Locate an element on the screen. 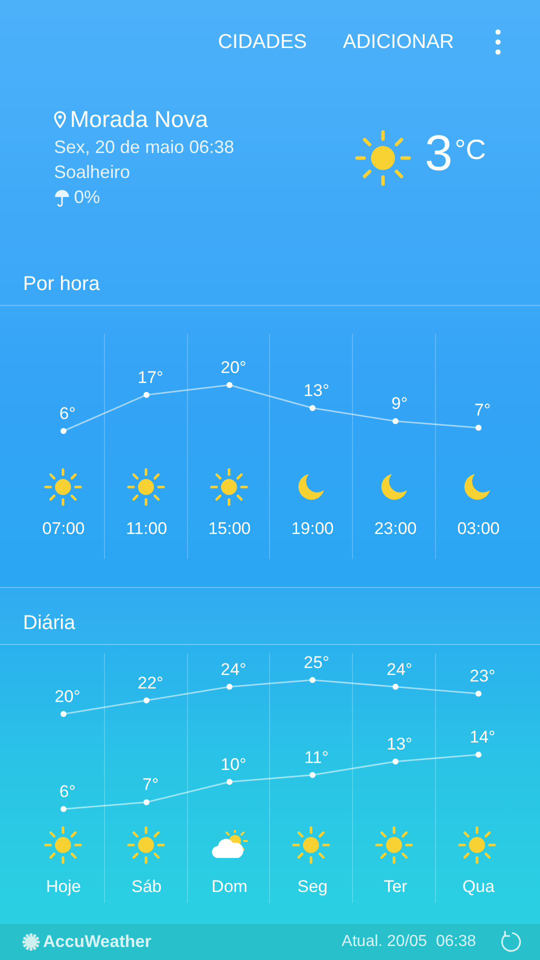  hour-label: 11:00 is located at coordinates (147, 528).